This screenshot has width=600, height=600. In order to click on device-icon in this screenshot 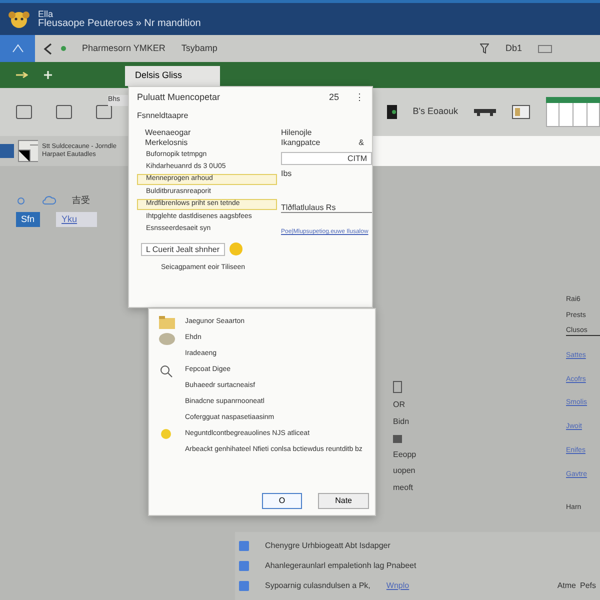, I will do `click(485, 112)`.